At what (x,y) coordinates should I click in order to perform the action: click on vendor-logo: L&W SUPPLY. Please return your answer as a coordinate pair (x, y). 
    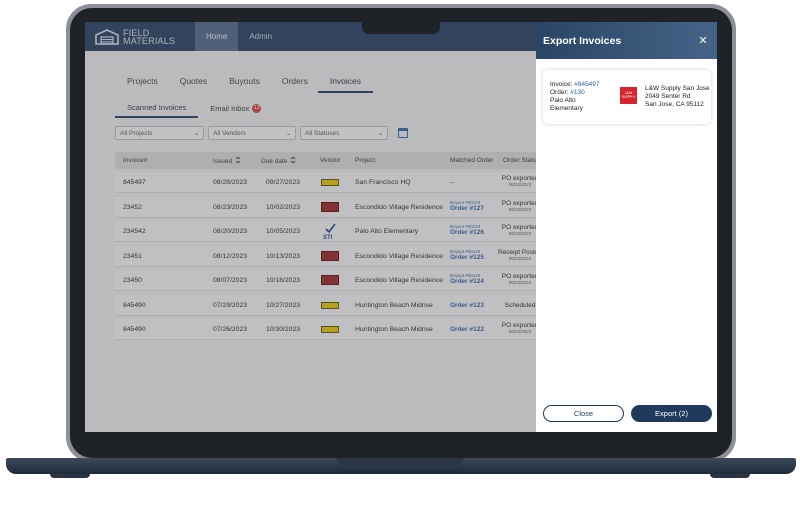
    Looking at the image, I should click on (628, 95).